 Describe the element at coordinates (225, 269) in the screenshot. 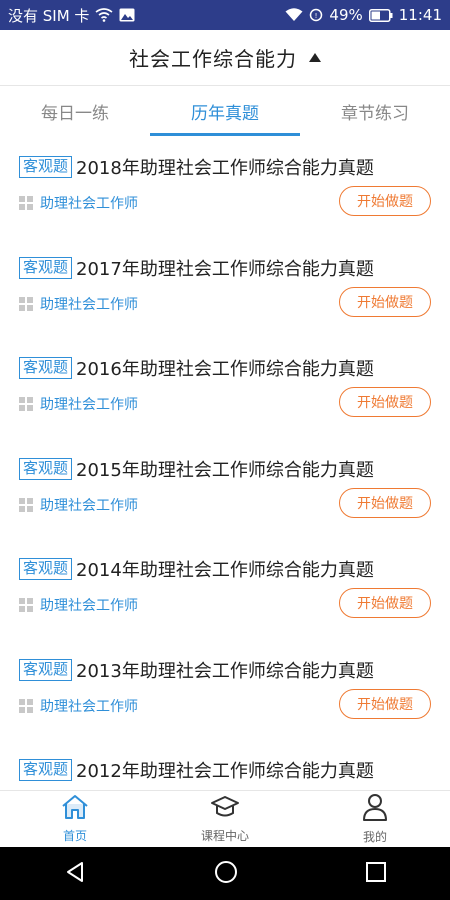

I see `item-title-text: 2017年助理社会工作师综合能力真题` at that location.